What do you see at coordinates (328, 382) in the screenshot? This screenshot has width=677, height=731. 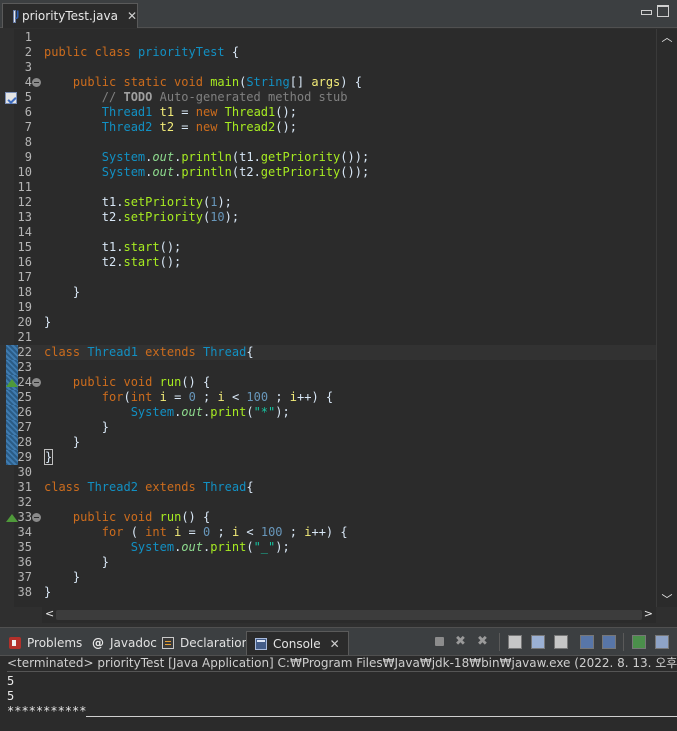 I see `code-line: 24 public void run() {` at bounding box center [328, 382].